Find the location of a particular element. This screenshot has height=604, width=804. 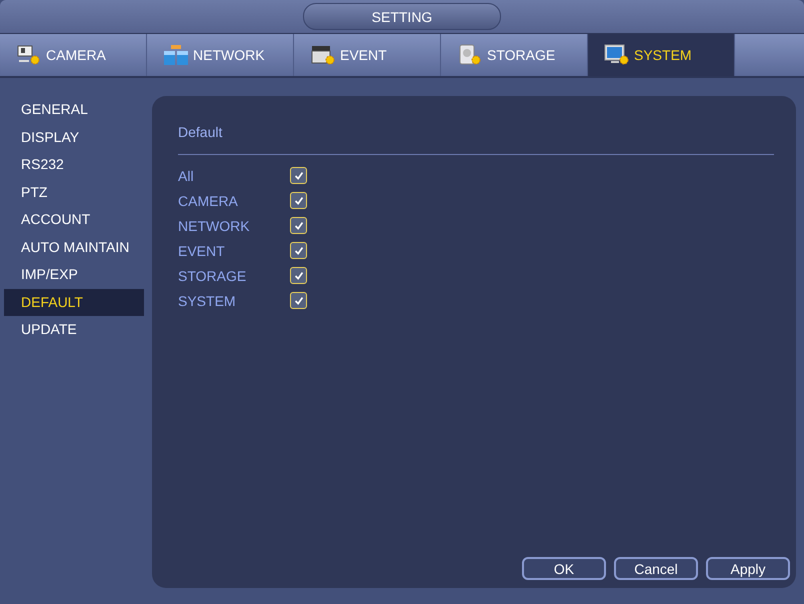

dialog-button: OK is located at coordinates (564, 568).